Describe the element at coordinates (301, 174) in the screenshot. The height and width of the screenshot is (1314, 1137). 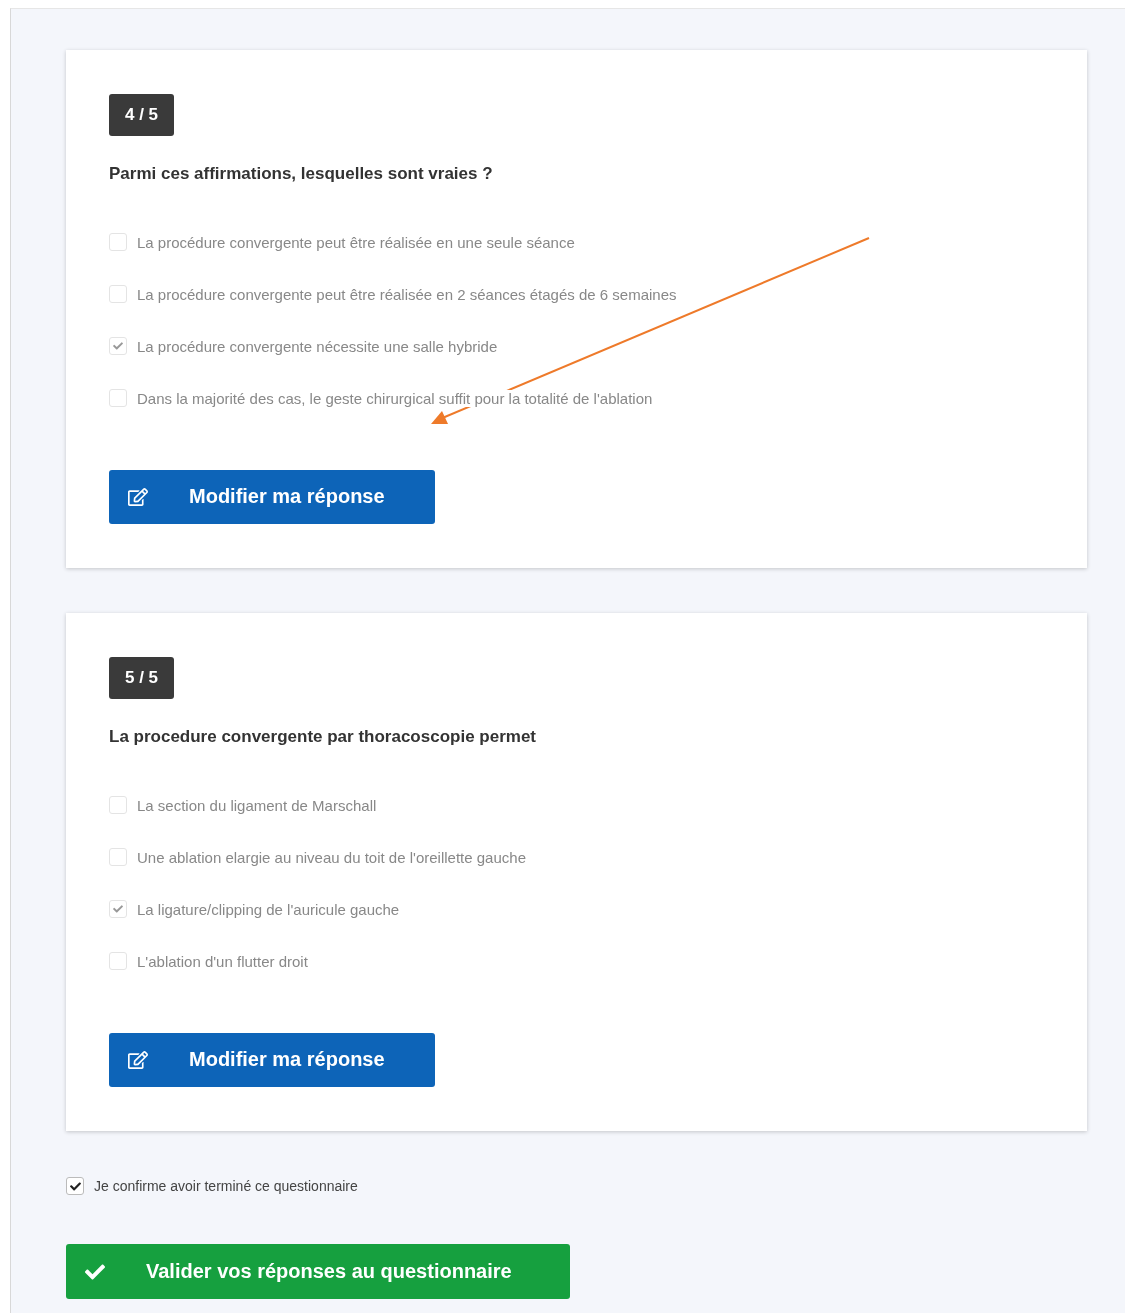
I see `question-title: Parmi ces affirmations, lesquelles sont vraies ?` at that location.